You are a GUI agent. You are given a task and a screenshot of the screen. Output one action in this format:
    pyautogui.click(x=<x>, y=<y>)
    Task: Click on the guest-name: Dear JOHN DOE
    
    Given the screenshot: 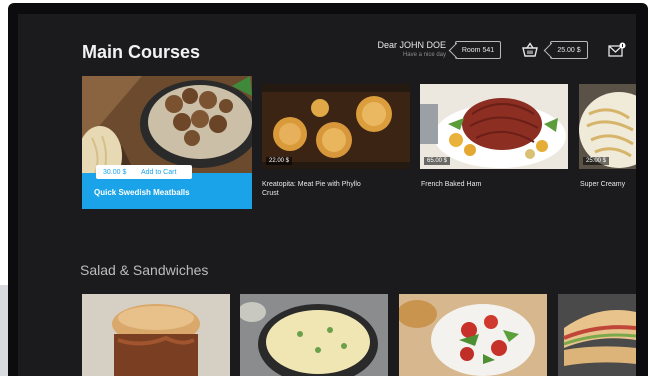 What is the action you would take?
    pyautogui.click(x=411, y=45)
    